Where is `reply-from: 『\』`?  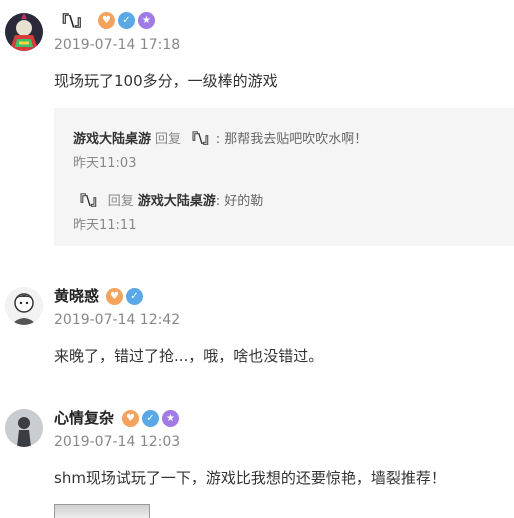 reply-from: 『\』 is located at coordinates (88, 201).